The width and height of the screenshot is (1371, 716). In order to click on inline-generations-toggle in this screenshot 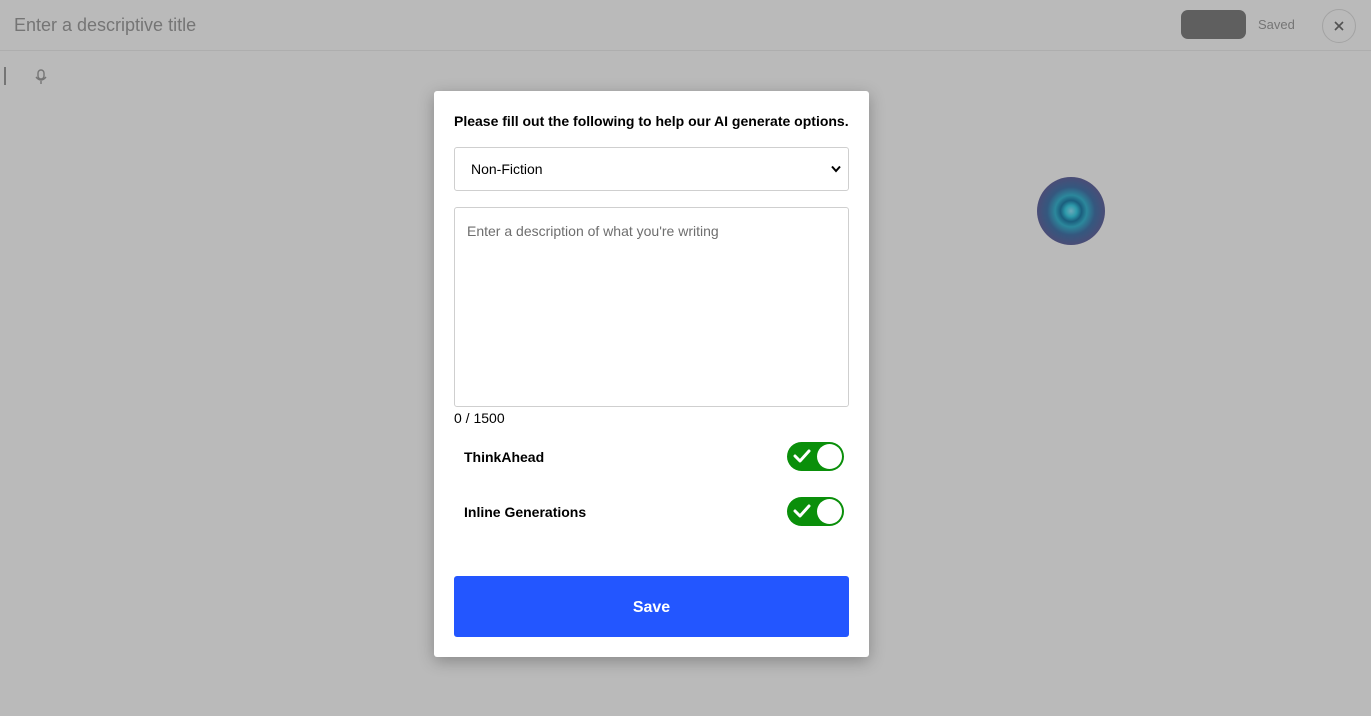, I will do `click(815, 511)`.